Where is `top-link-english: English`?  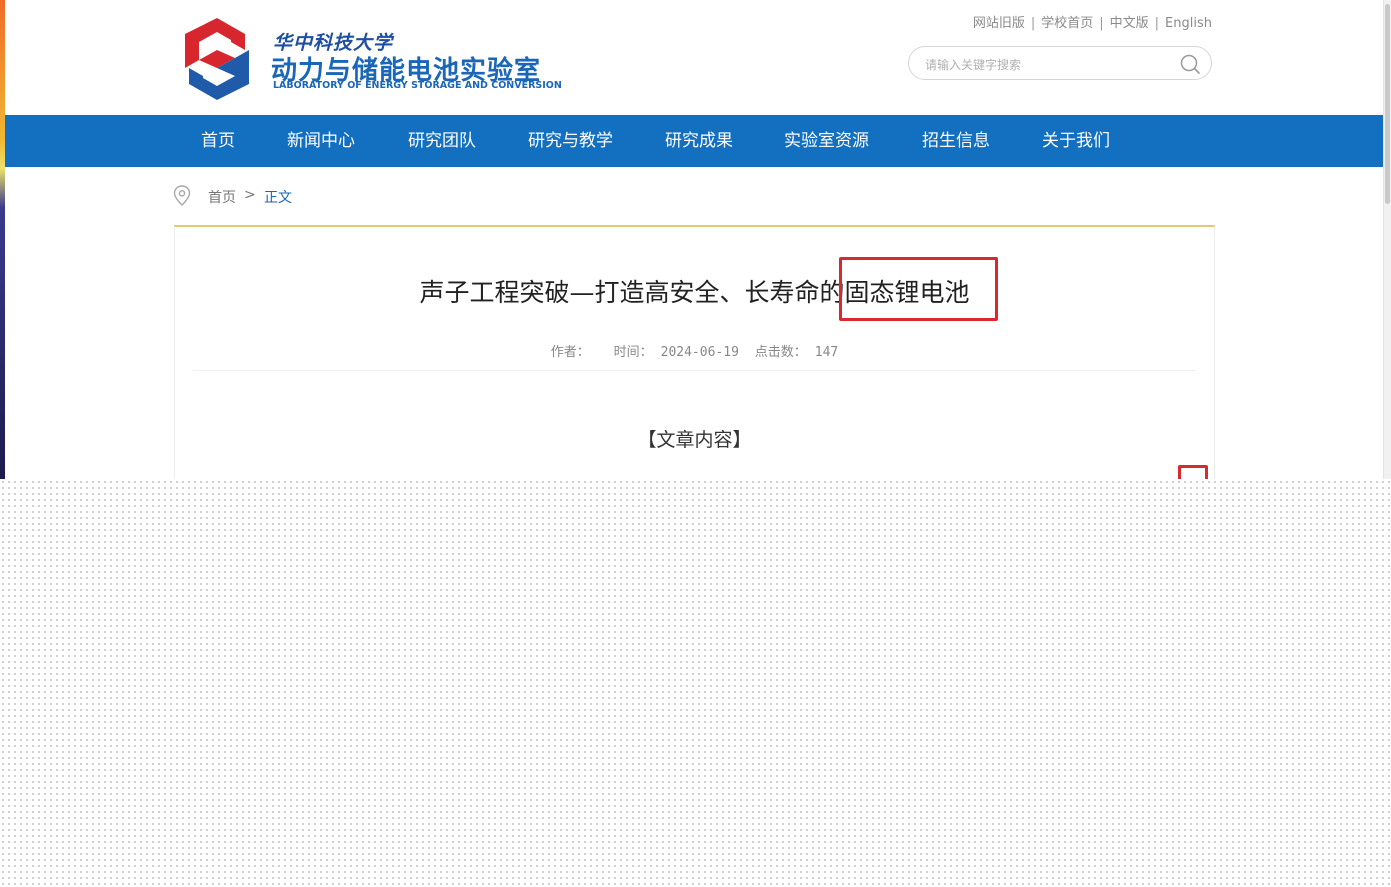 top-link-english: English is located at coordinates (1188, 23).